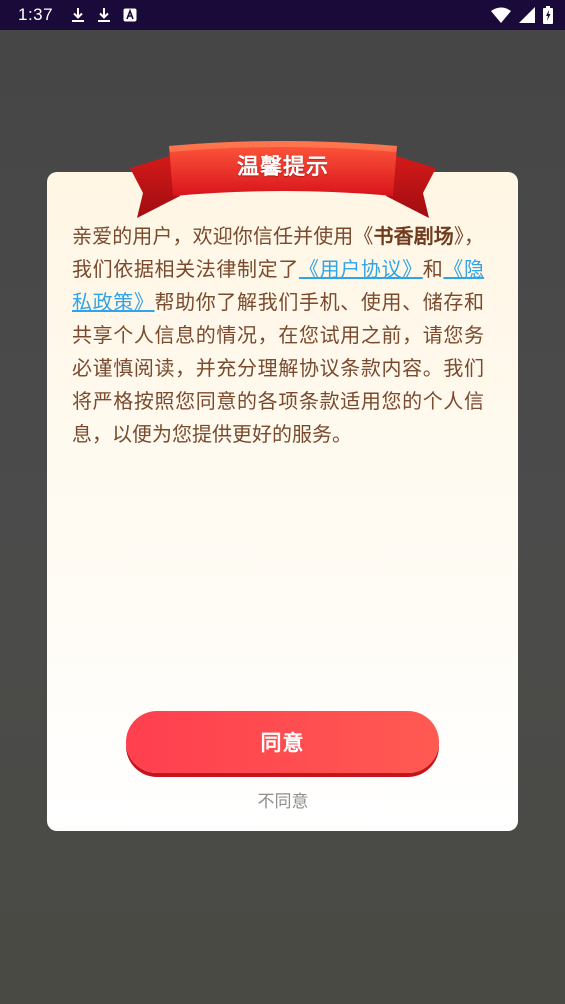 The width and height of the screenshot is (565, 1004). Describe the element at coordinates (36, 14) in the screenshot. I see `status-time: 1:37` at that location.